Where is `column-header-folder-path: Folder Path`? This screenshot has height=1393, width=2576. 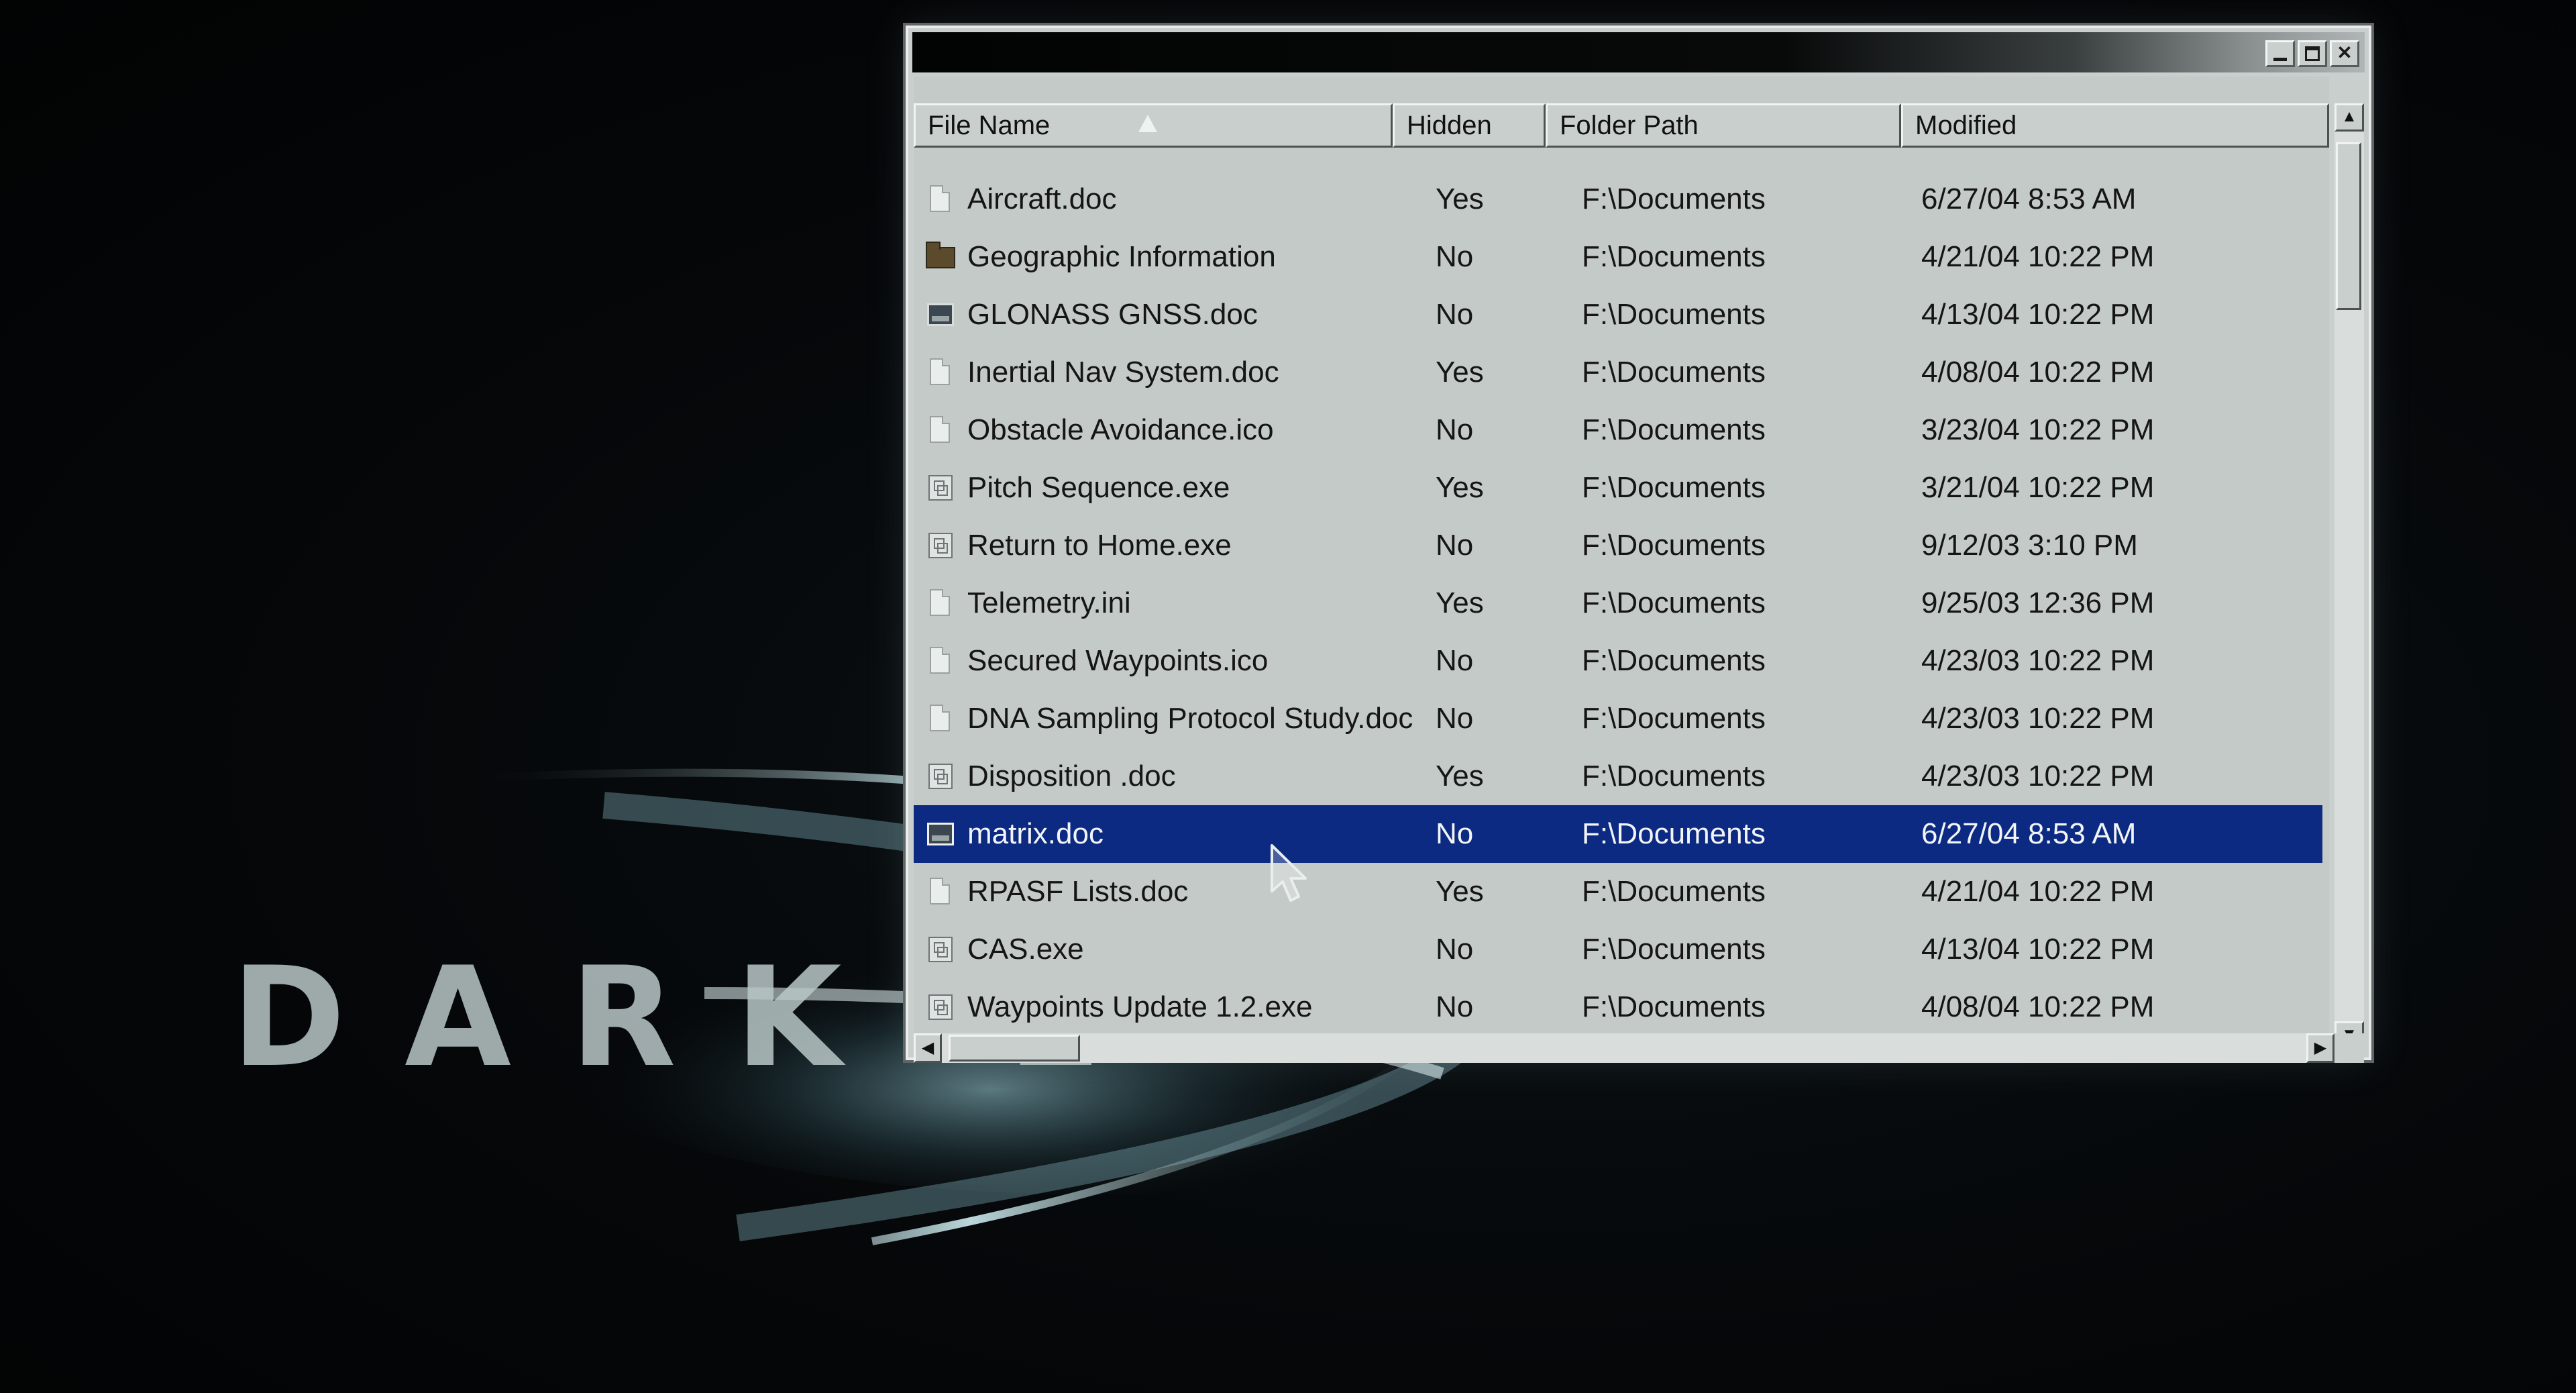 column-header-folder-path: Folder Path is located at coordinates (1723, 125).